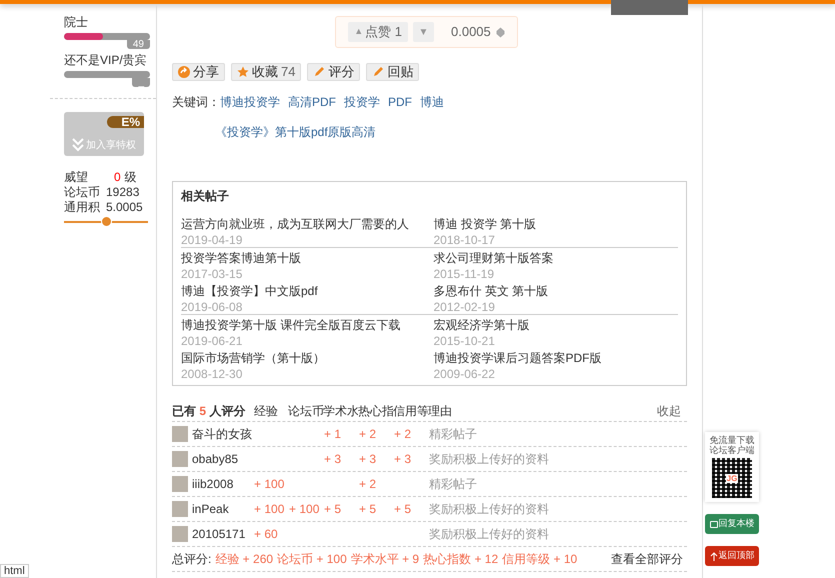  What do you see at coordinates (647, 559) in the screenshot?
I see `view-all-ratings-link: 查看全部评分` at bounding box center [647, 559].